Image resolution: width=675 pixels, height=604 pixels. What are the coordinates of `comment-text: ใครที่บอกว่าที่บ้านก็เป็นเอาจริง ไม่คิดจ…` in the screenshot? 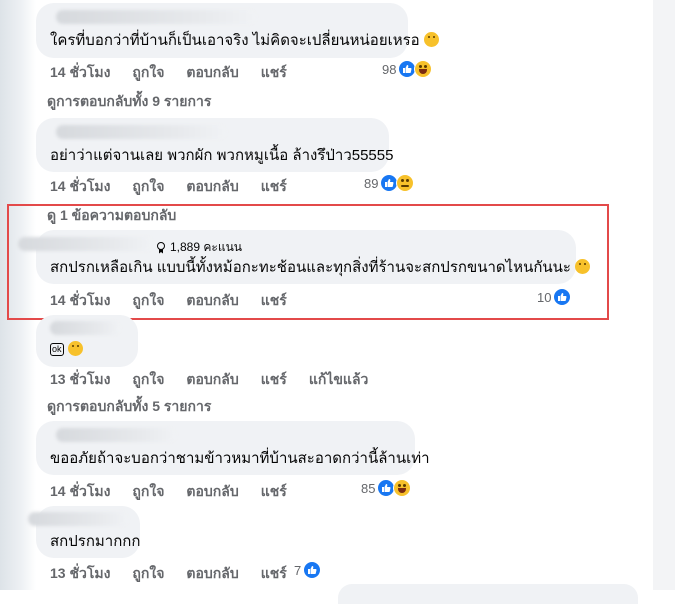 It's located at (235, 40).